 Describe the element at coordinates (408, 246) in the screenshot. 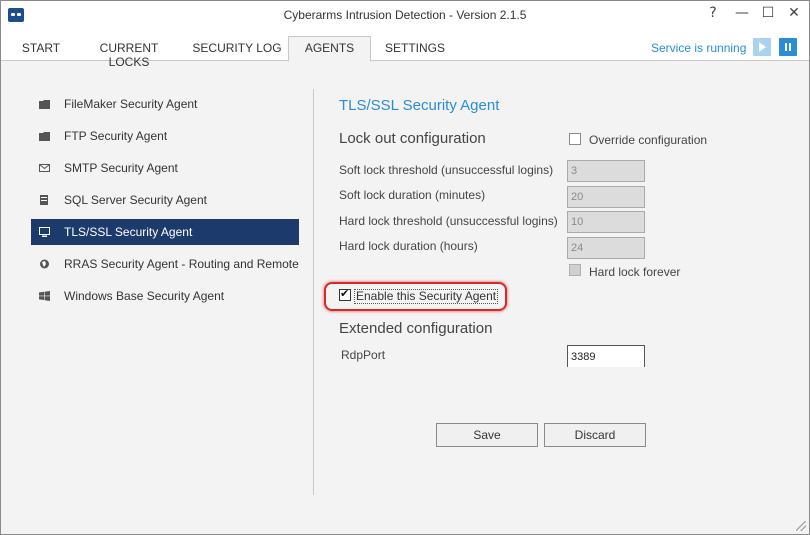

I see `hard-lock-duration-label: Hard lock duration (hours)` at that location.